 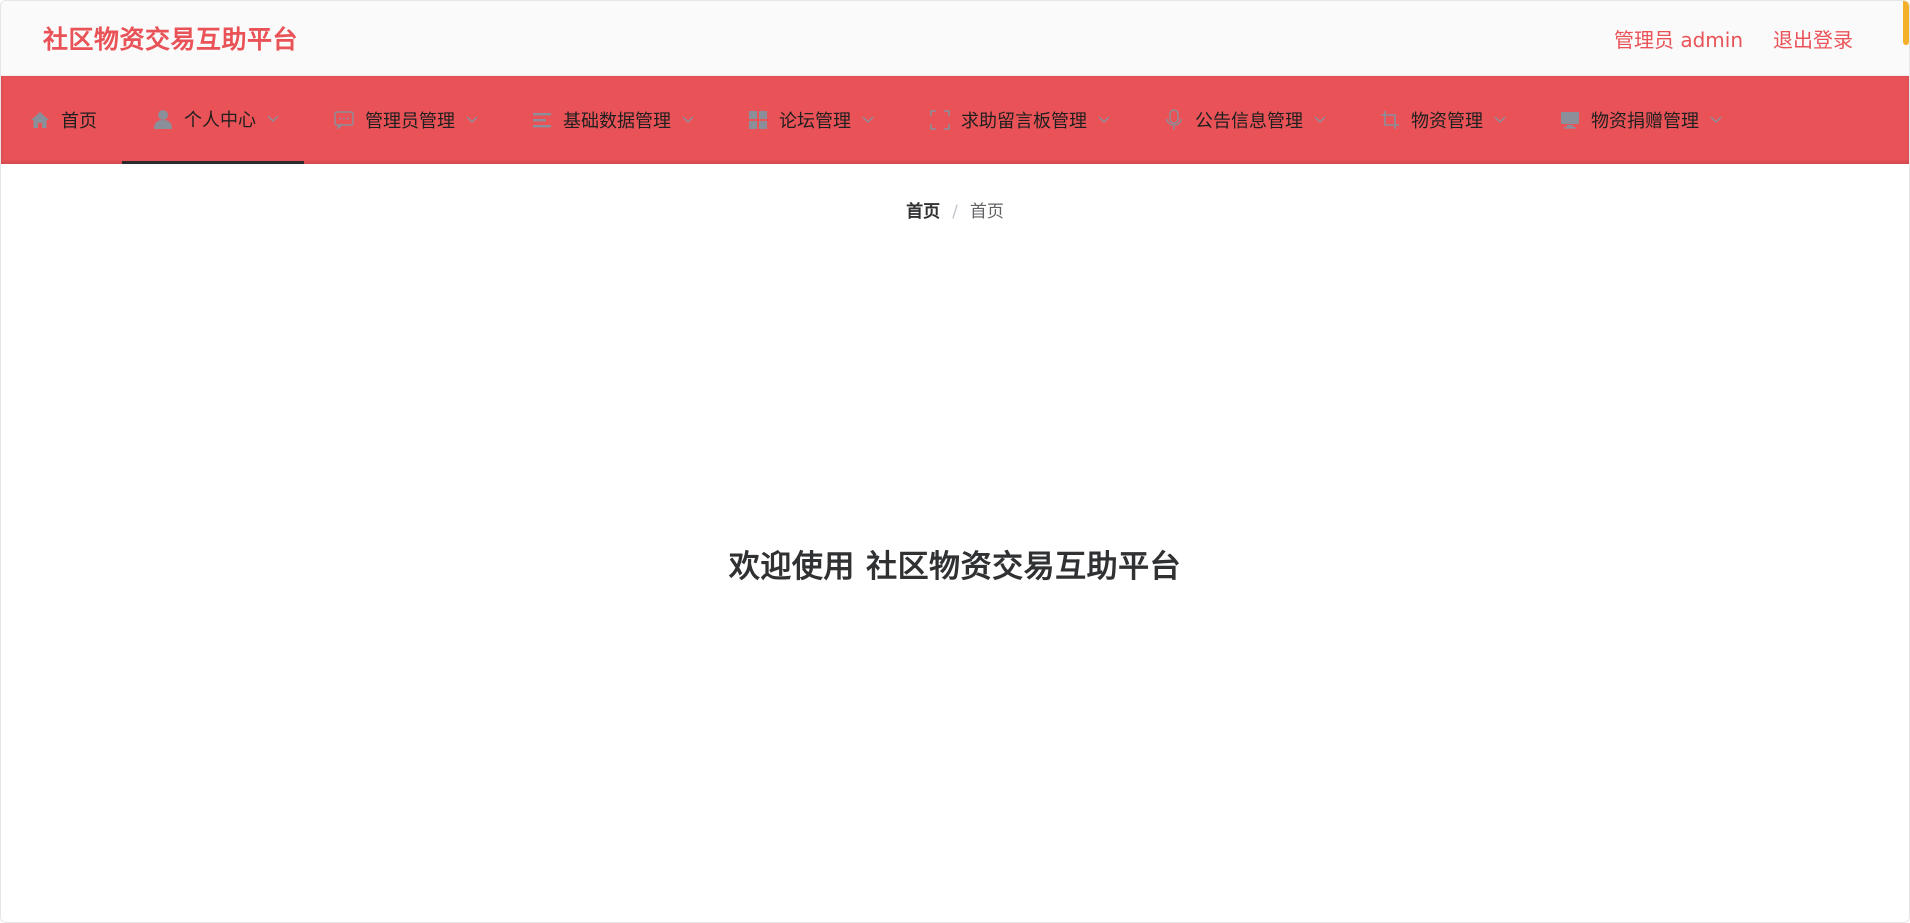 What do you see at coordinates (1447, 121) in the screenshot?
I see `nav-item-label: 物资管理` at bounding box center [1447, 121].